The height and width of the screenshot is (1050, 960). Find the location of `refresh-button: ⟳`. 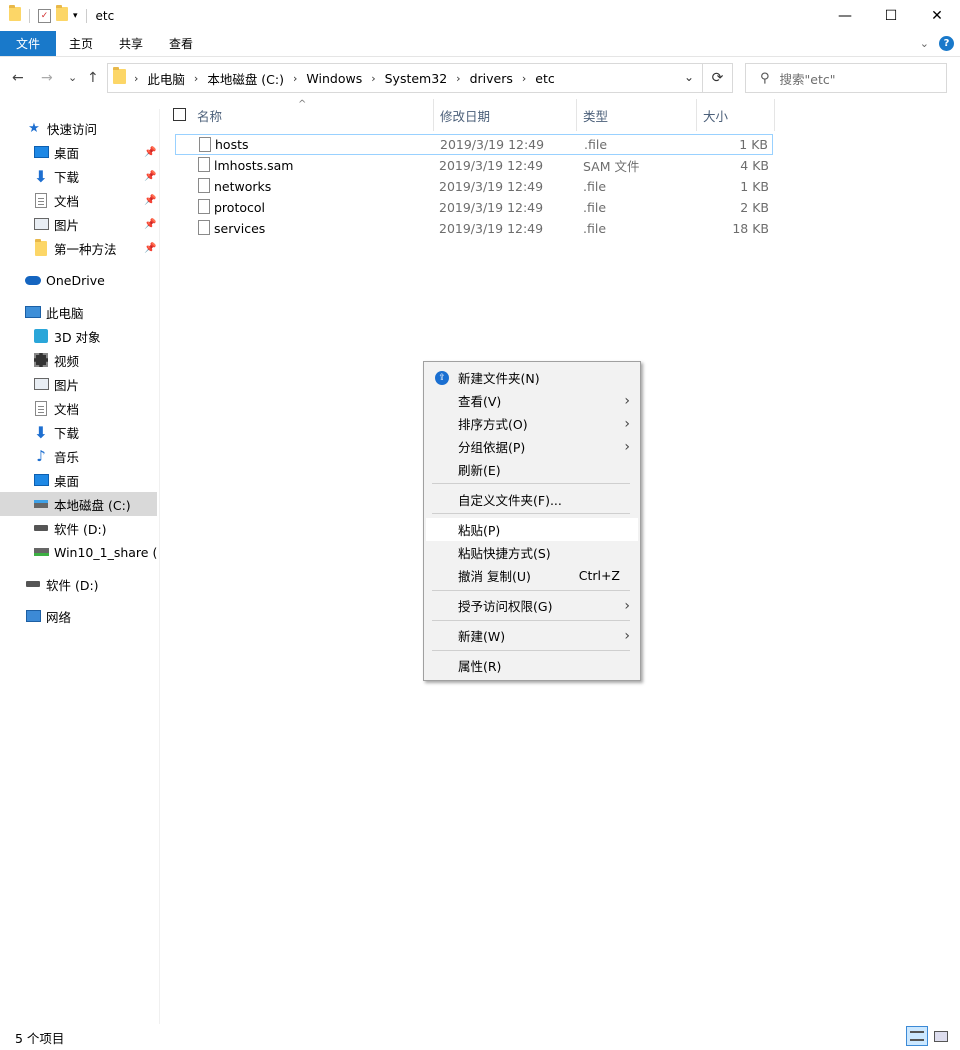

refresh-button: ⟳ is located at coordinates (718, 78).